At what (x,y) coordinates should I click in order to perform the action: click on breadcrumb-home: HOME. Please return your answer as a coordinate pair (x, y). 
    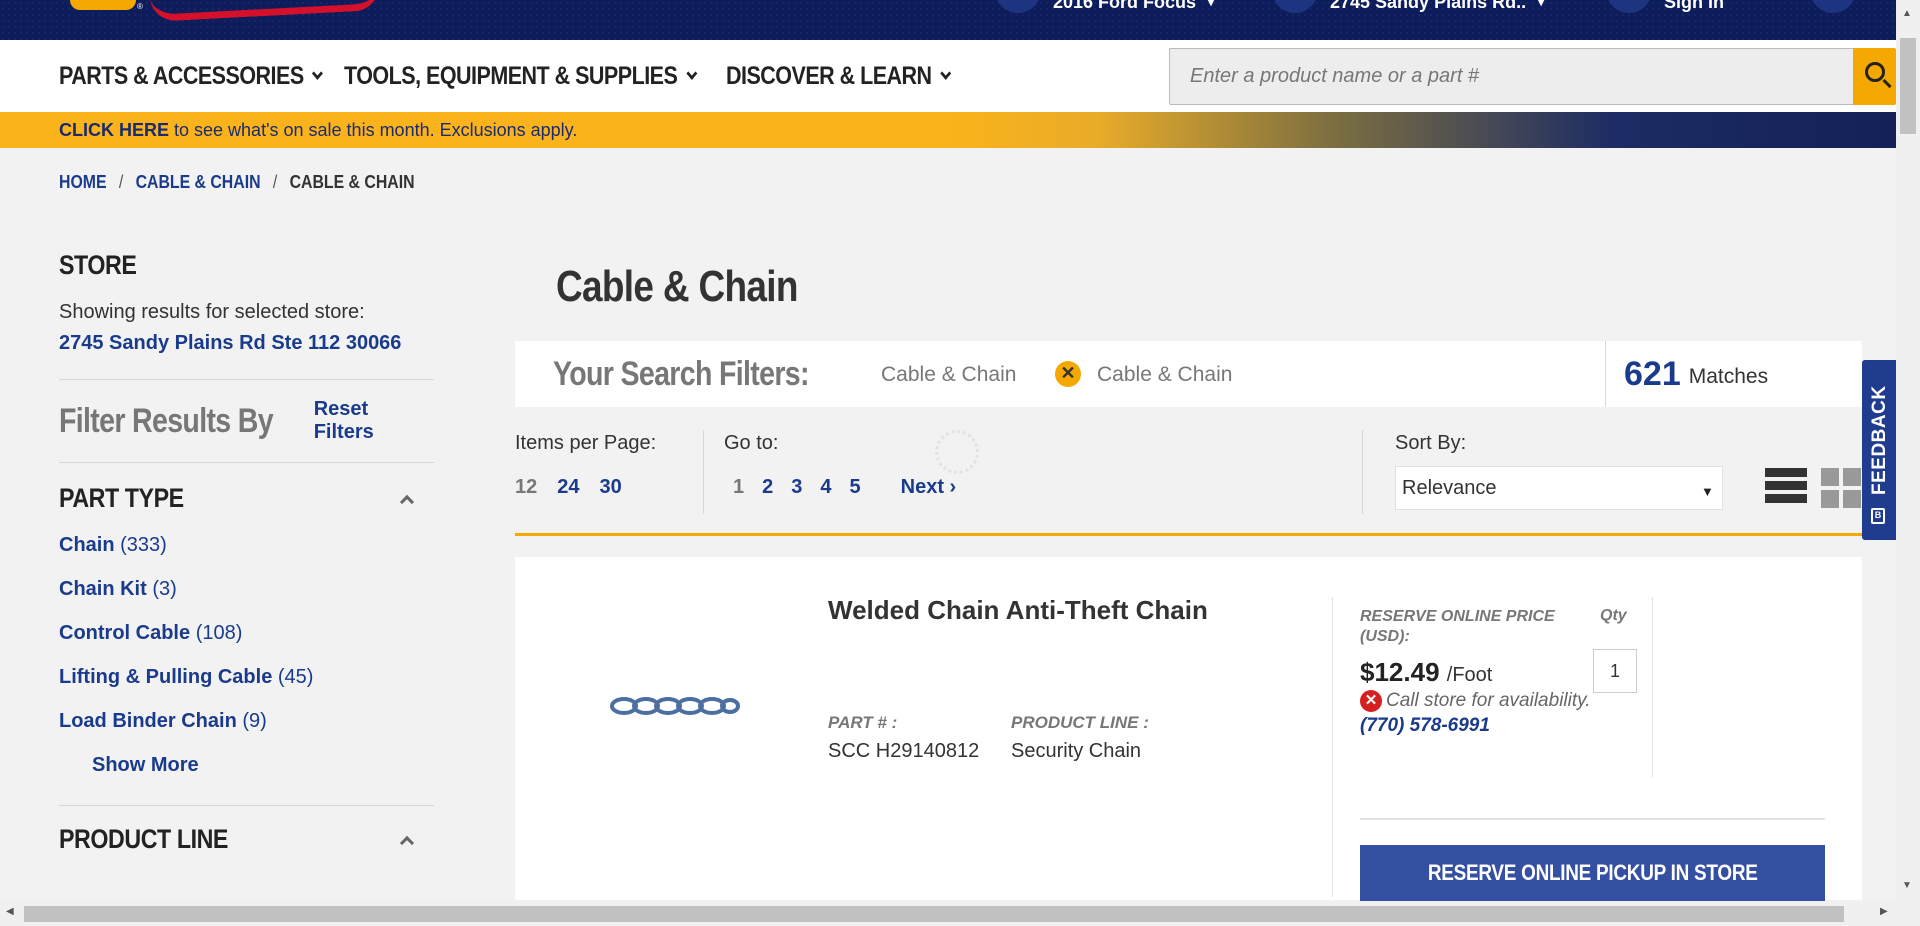
    Looking at the image, I should click on (83, 182).